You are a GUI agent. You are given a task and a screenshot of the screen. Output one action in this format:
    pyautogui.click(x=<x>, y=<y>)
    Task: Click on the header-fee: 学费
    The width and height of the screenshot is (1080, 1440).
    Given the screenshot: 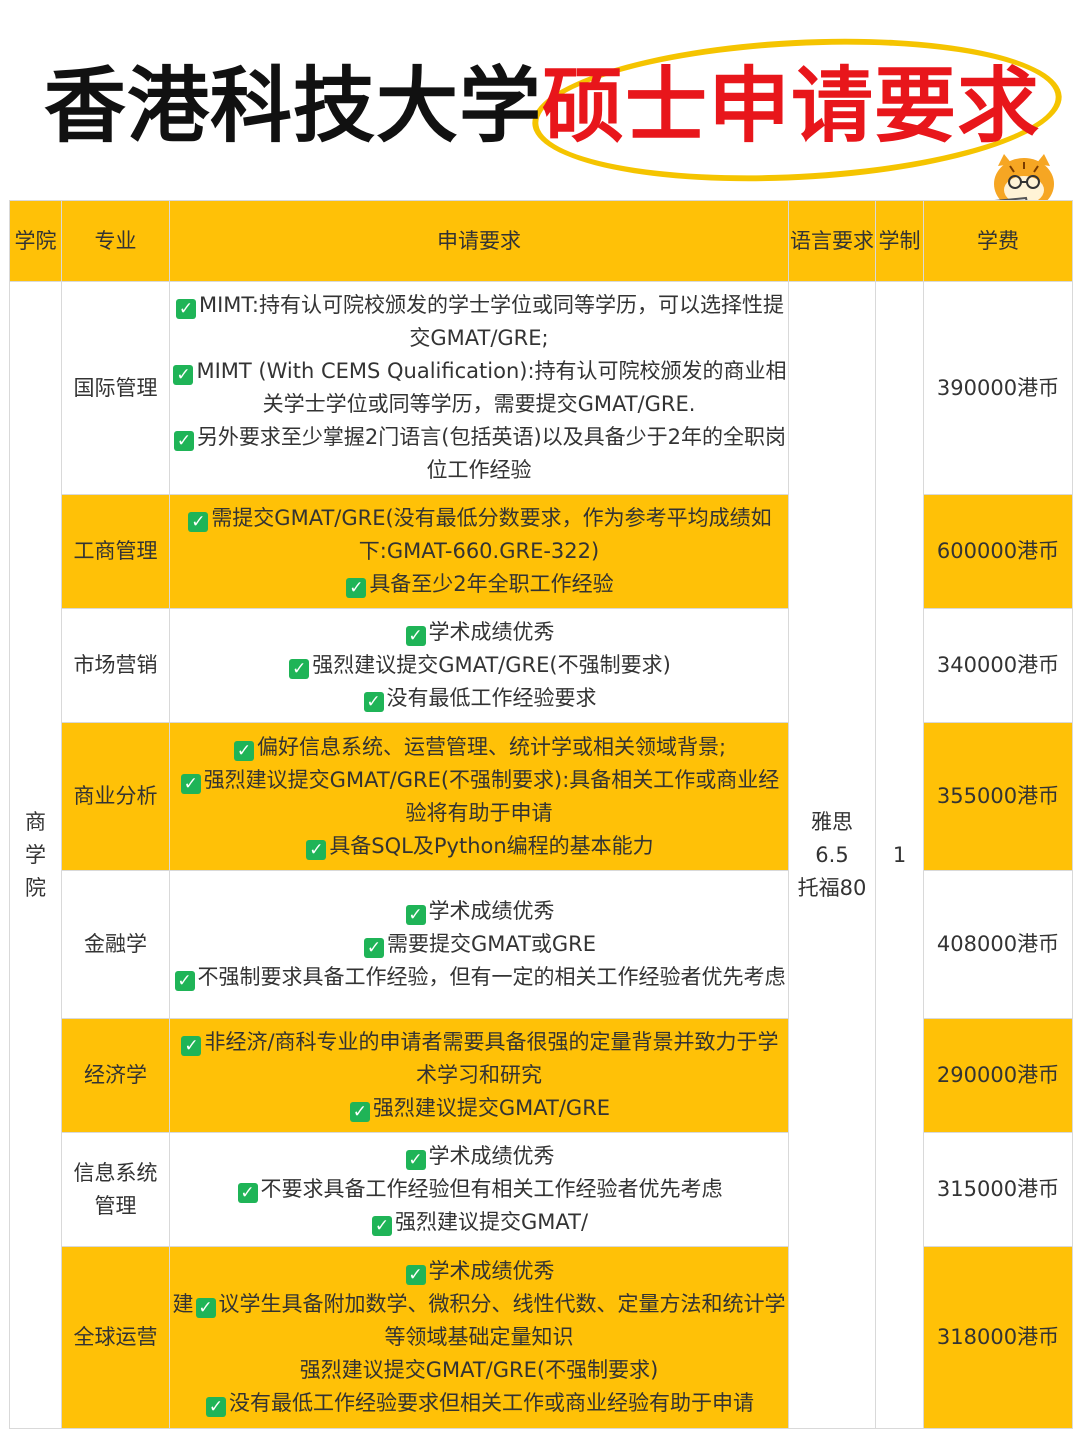 What is the action you would take?
    pyautogui.click(x=998, y=241)
    